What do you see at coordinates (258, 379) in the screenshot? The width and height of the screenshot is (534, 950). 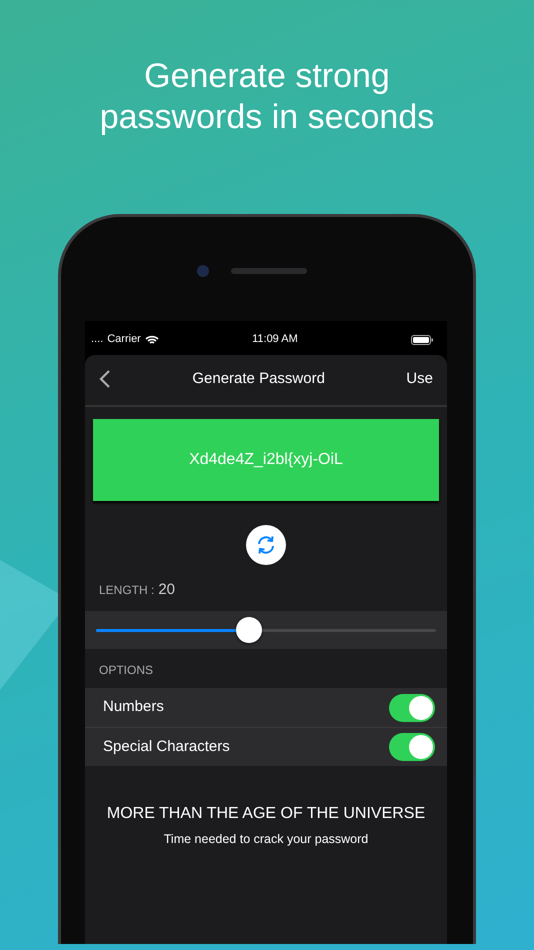 I see `screen-title: Generate Password` at bounding box center [258, 379].